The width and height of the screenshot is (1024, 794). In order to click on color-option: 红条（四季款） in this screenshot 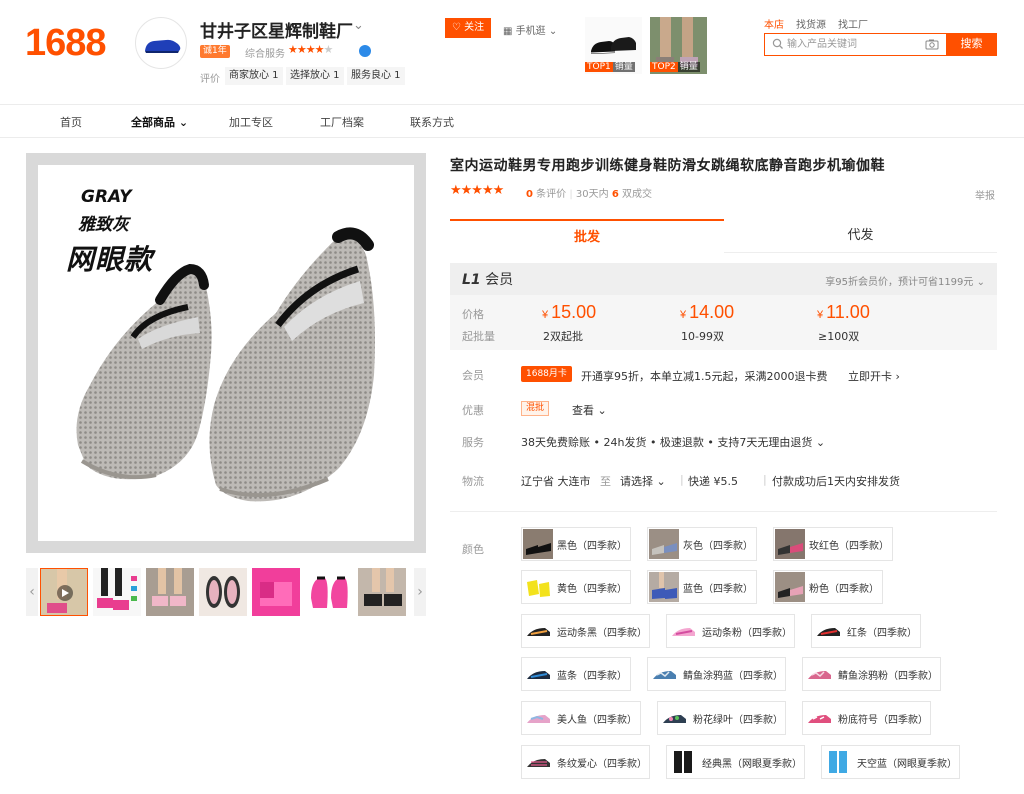, I will do `click(866, 631)`.